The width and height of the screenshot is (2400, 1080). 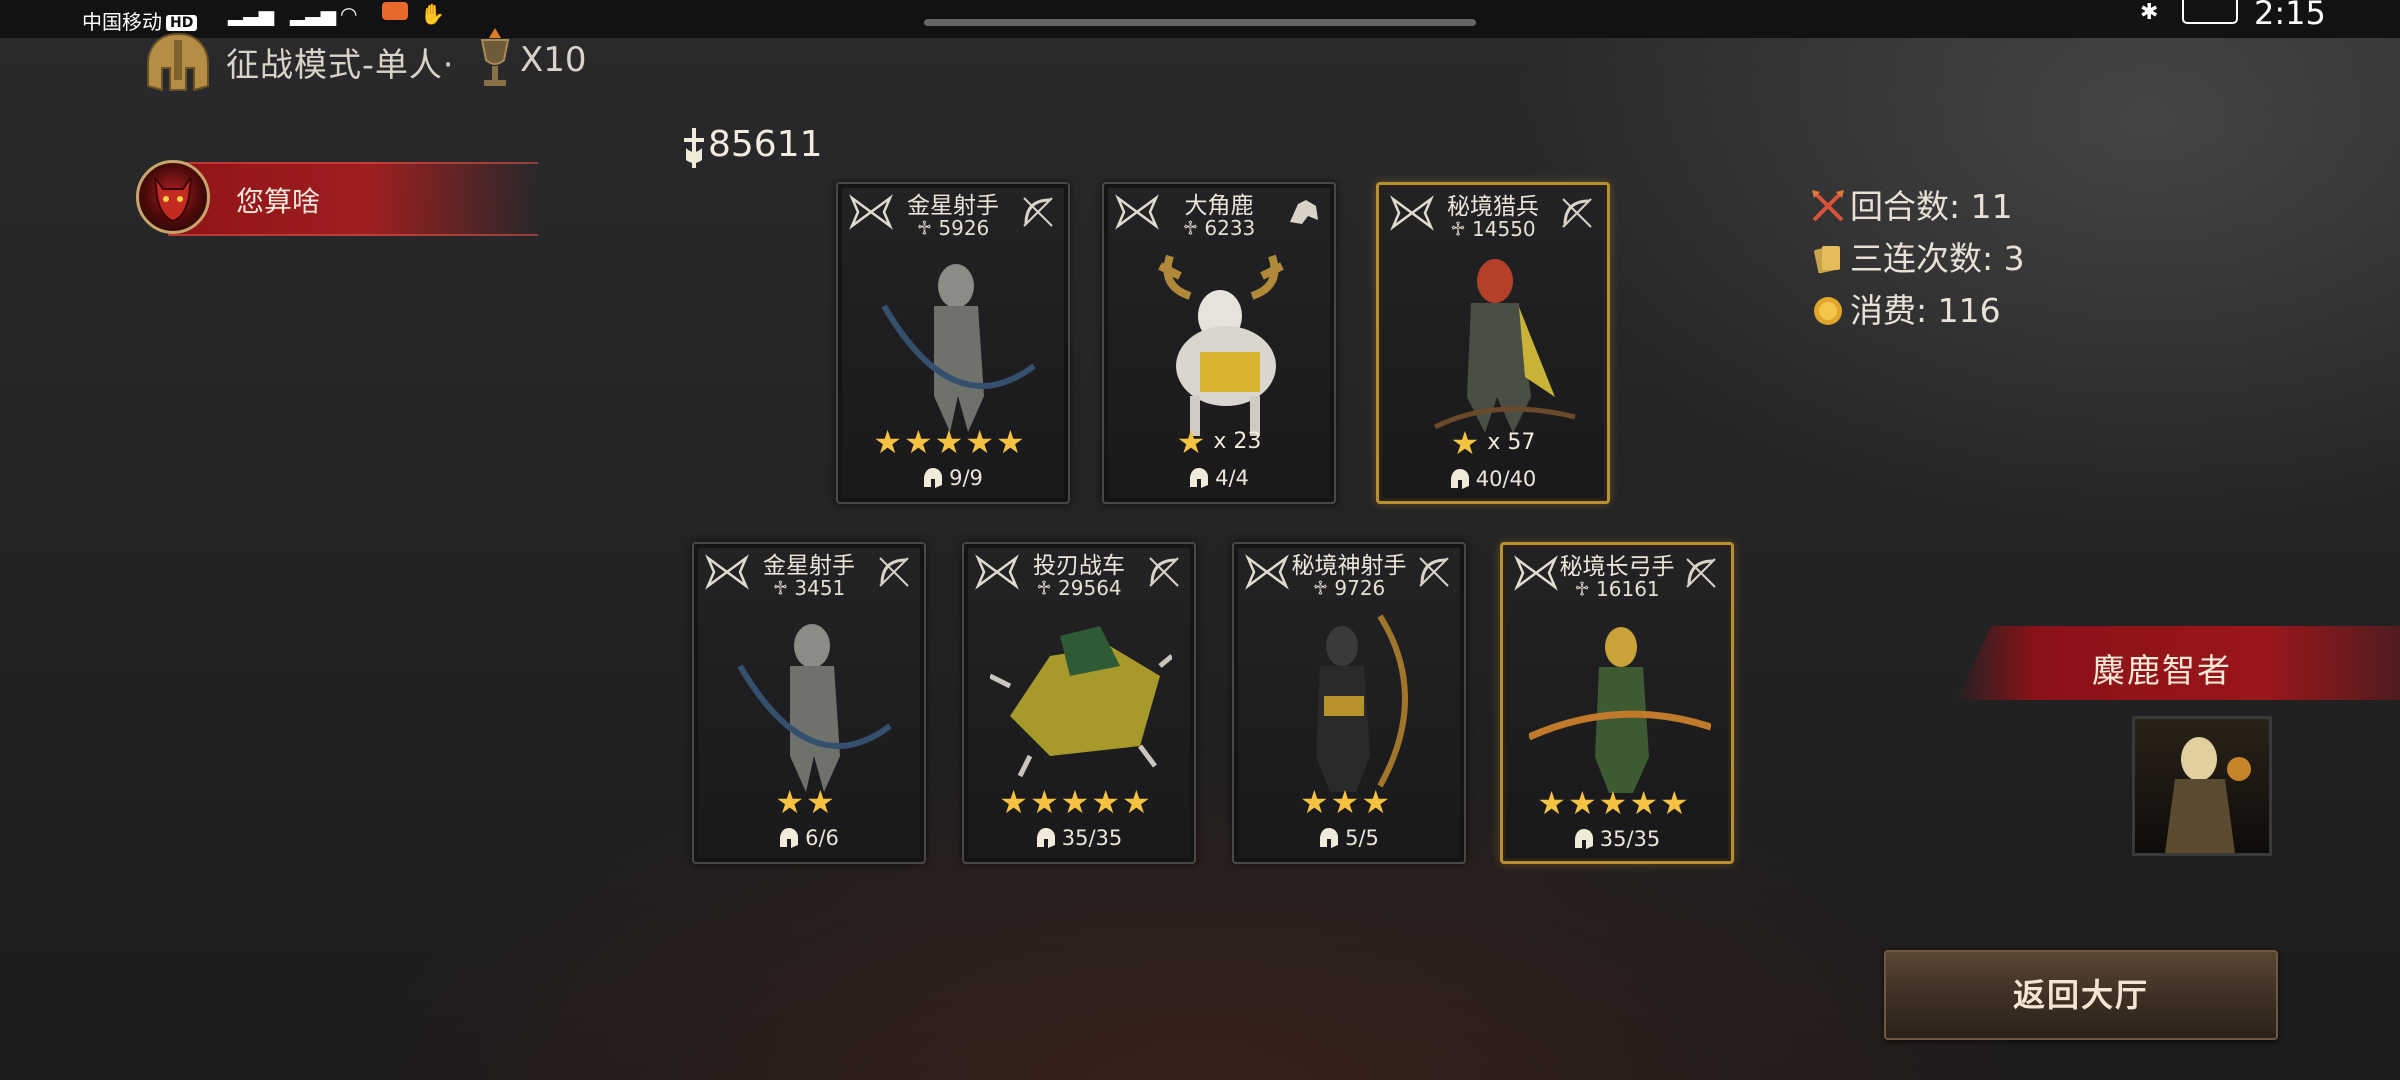 I want to click on star-rating: ★ x 23, so click(x=1219, y=442).